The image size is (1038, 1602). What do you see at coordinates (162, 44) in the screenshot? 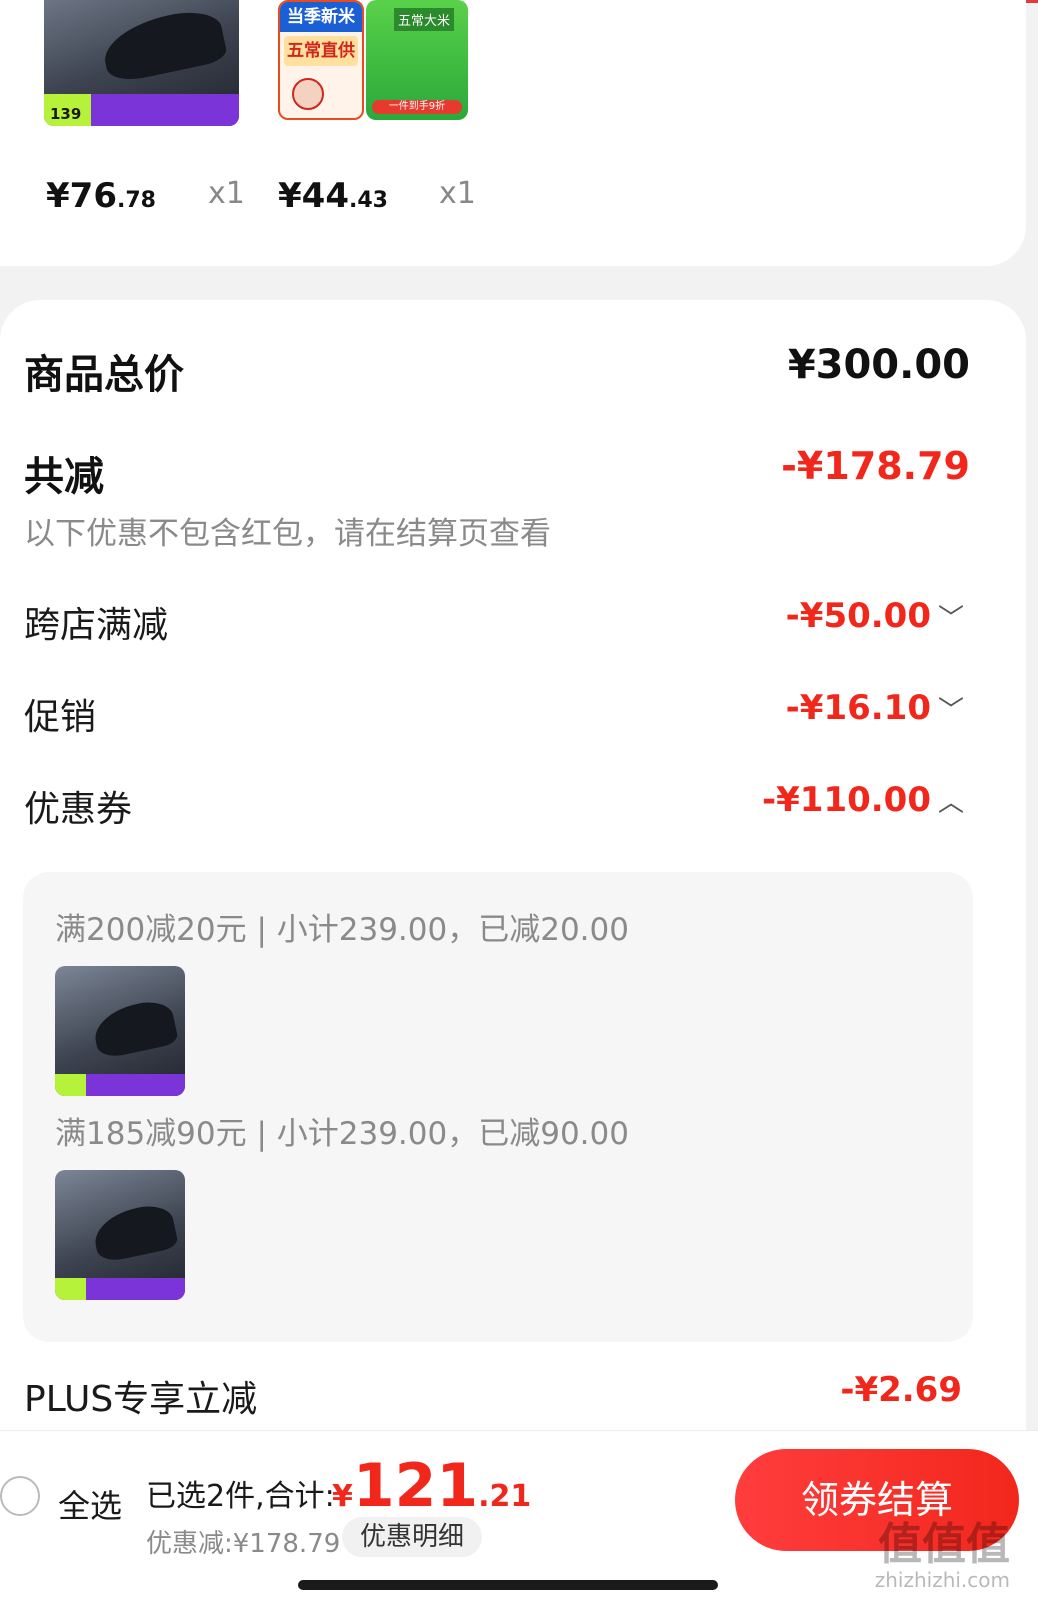
I see `shoe-shape` at bounding box center [162, 44].